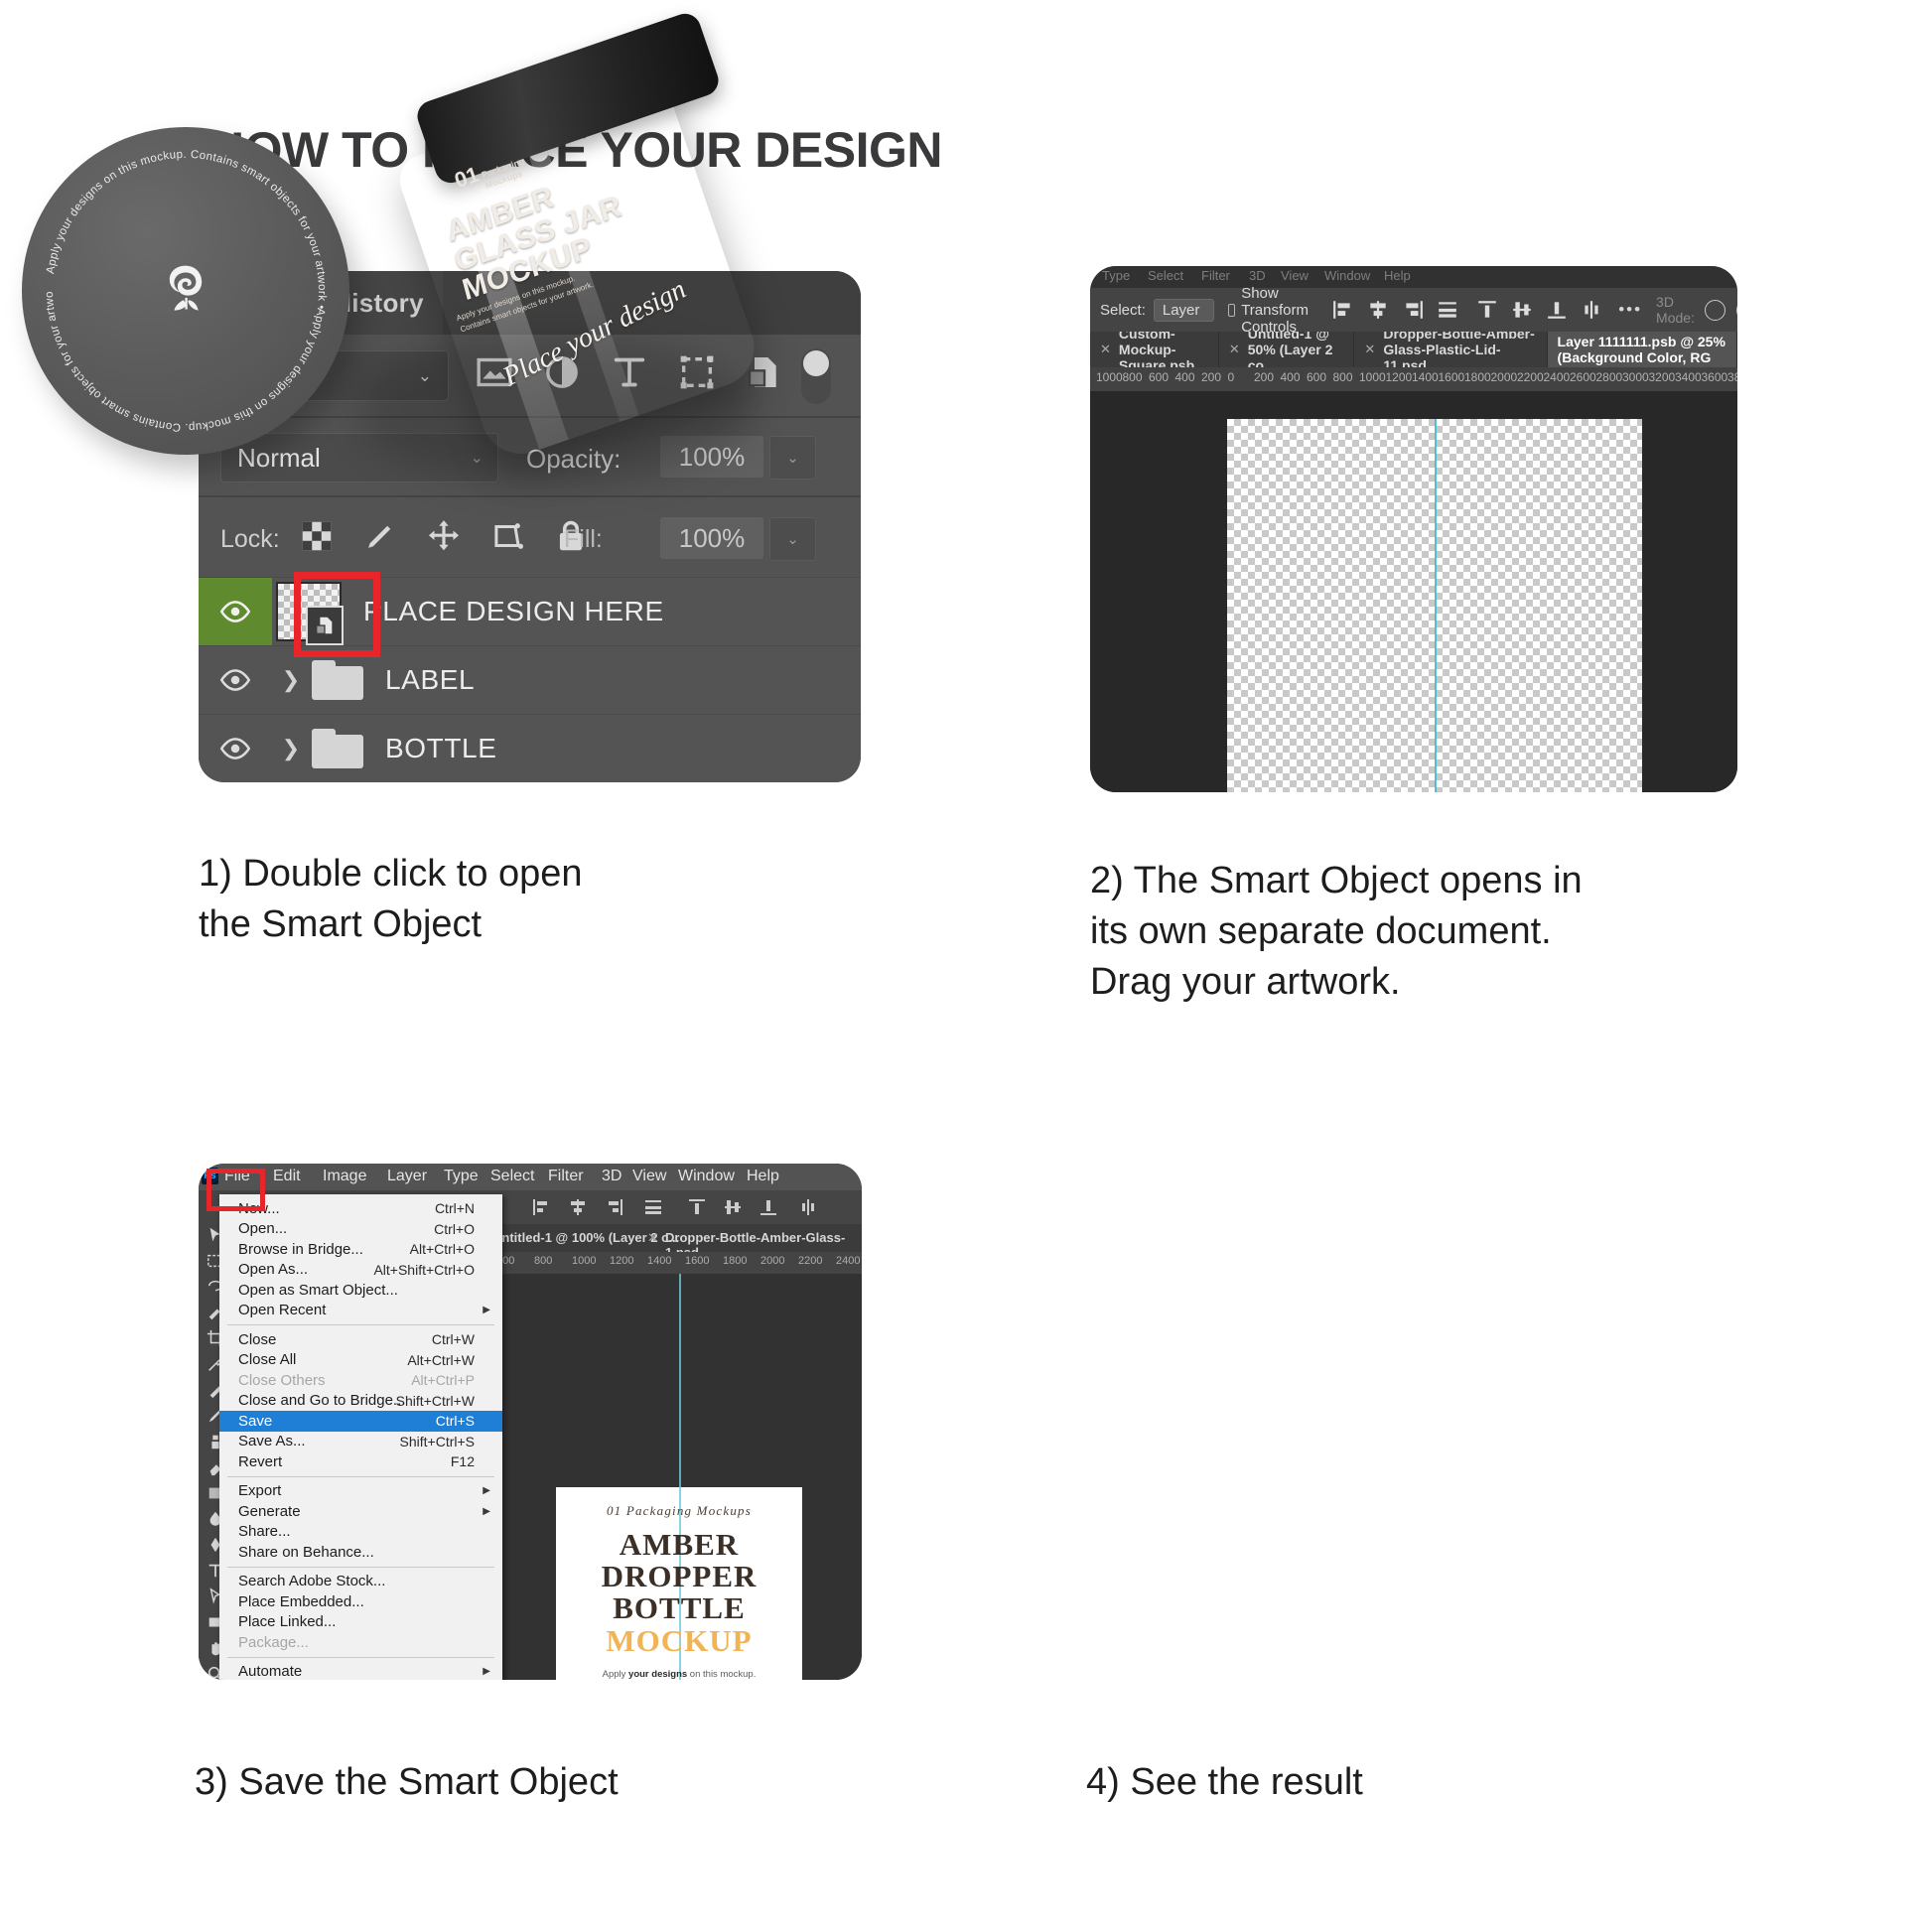 This screenshot has width=1932, height=1932. Describe the element at coordinates (361, 1491) in the screenshot. I see `file-menu-item-export: Export ▶` at that location.